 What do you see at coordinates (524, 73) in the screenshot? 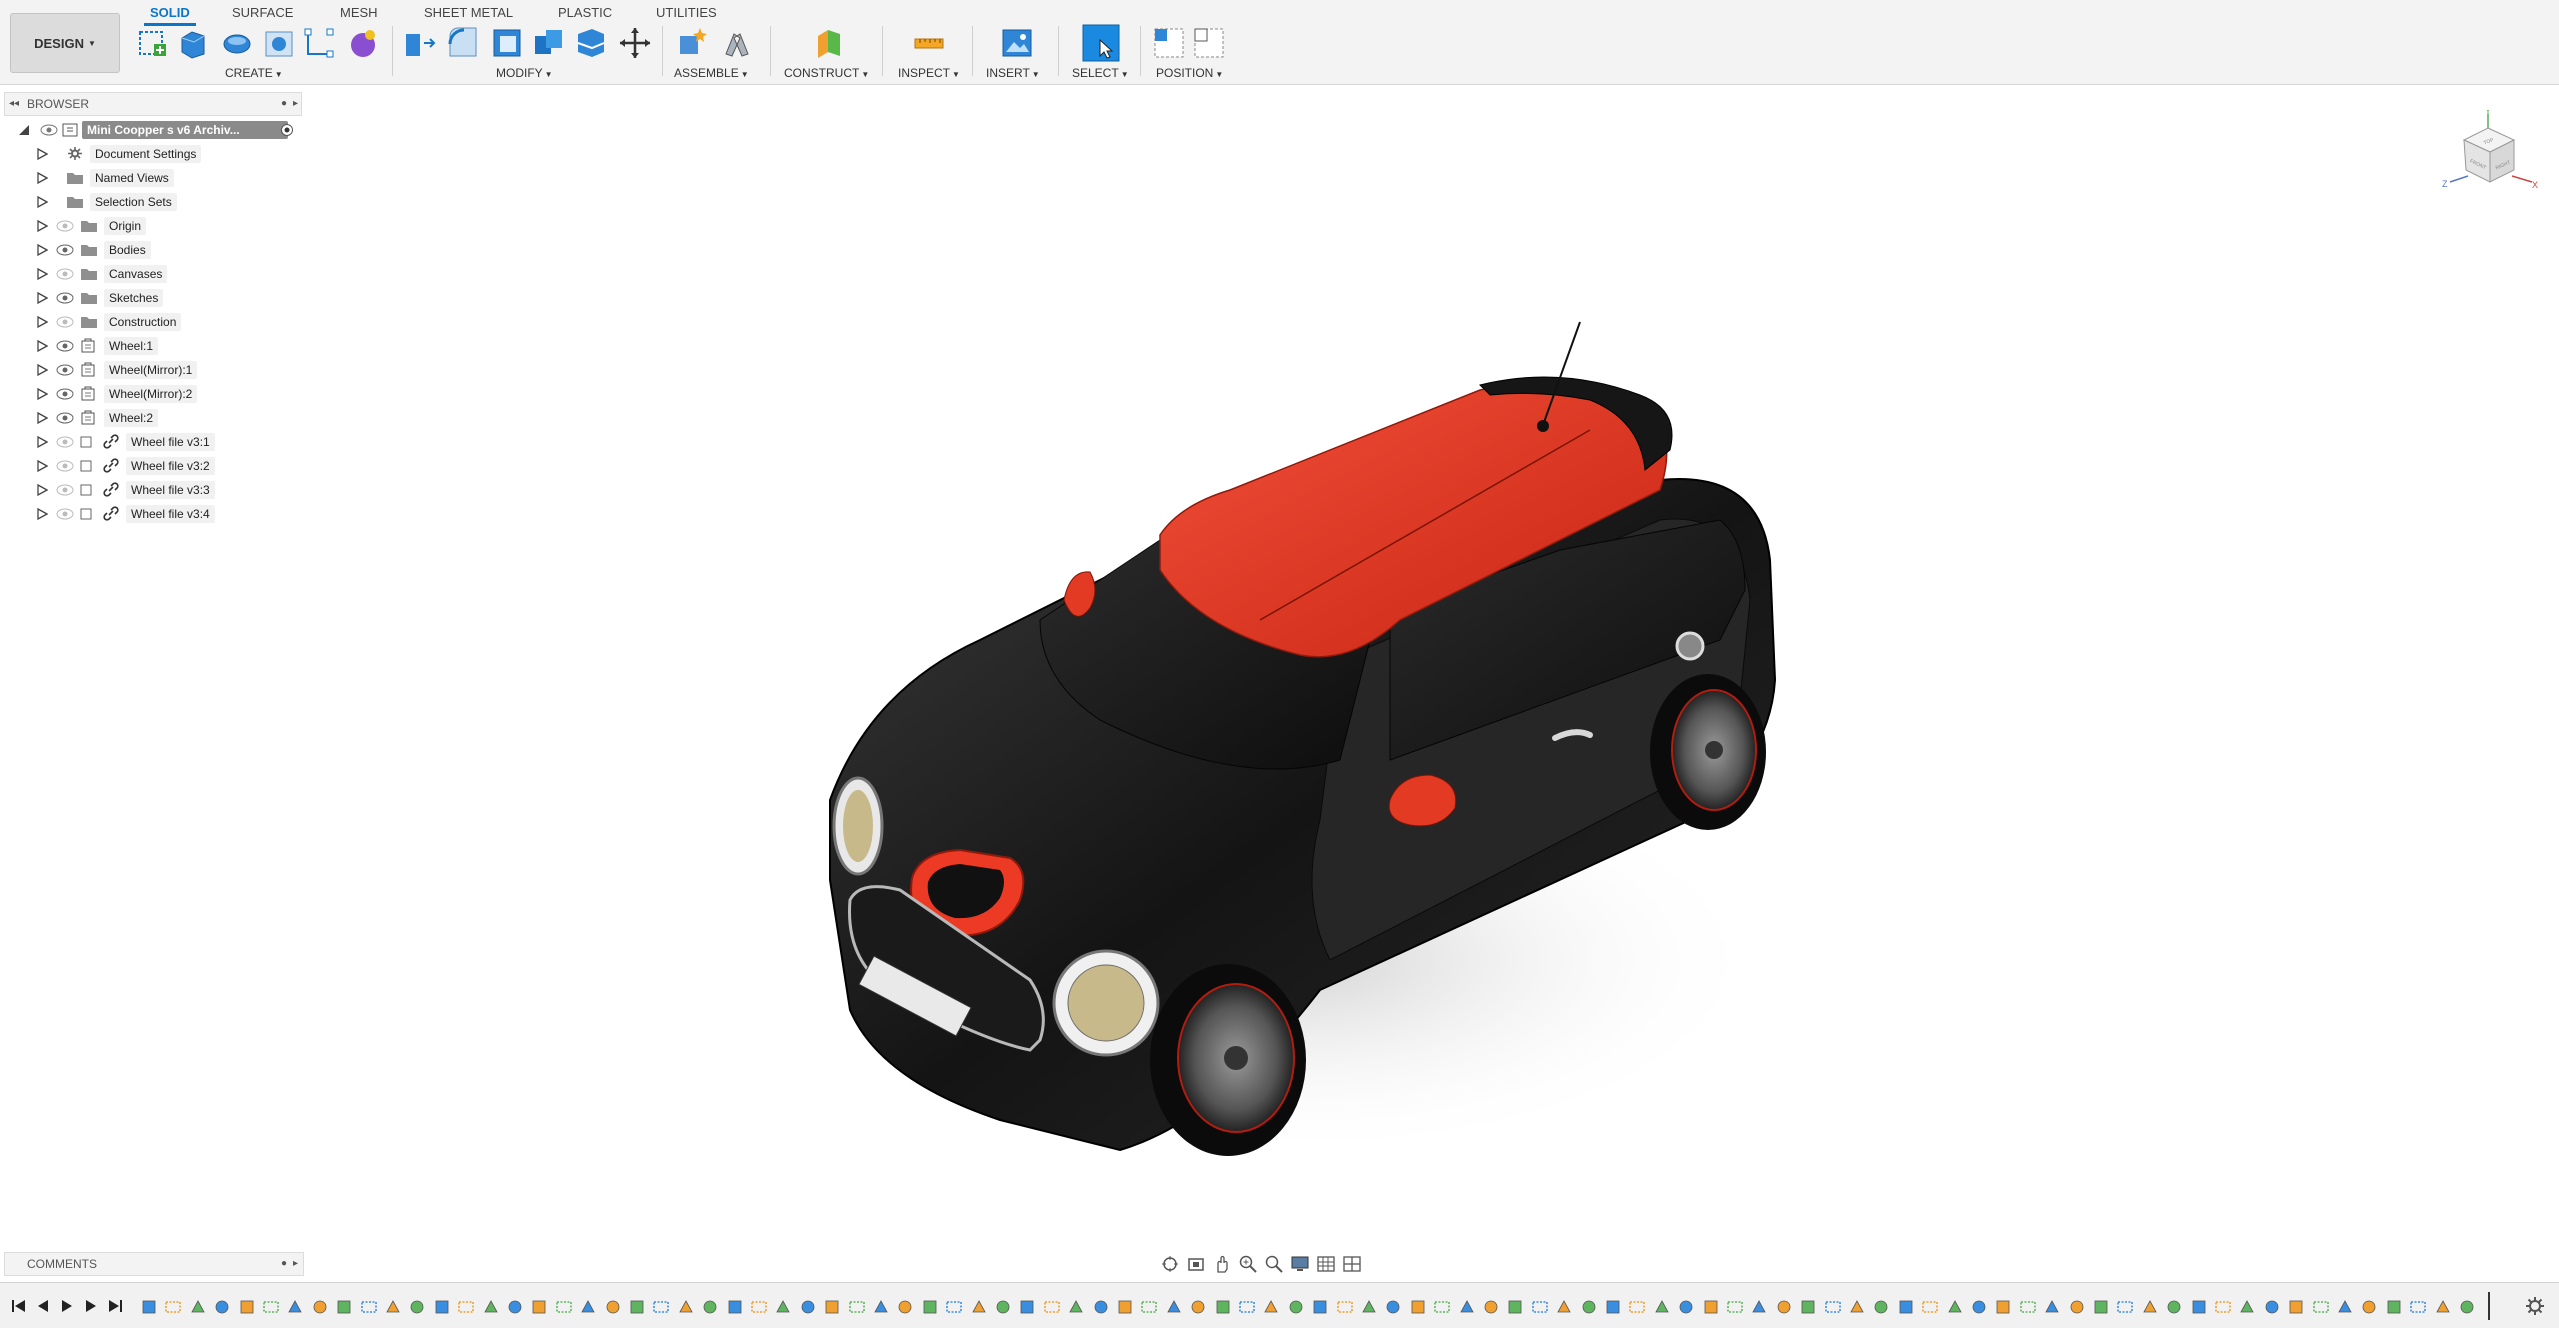
I see `modify-menu: MODIFY ▼` at bounding box center [524, 73].